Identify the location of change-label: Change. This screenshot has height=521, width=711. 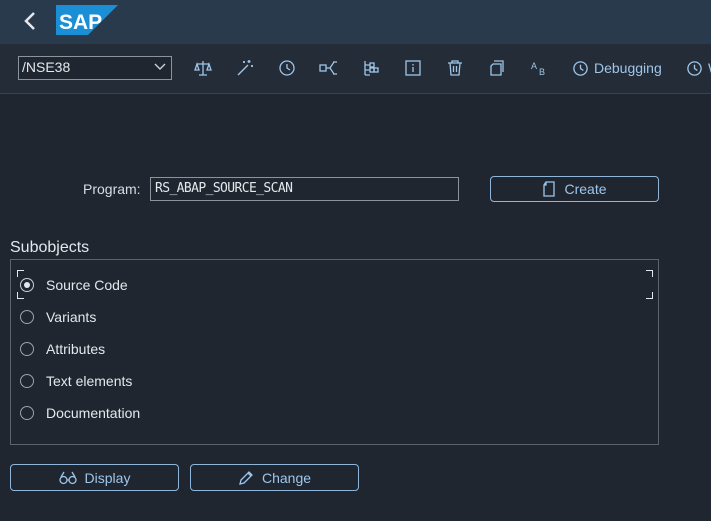
(286, 477).